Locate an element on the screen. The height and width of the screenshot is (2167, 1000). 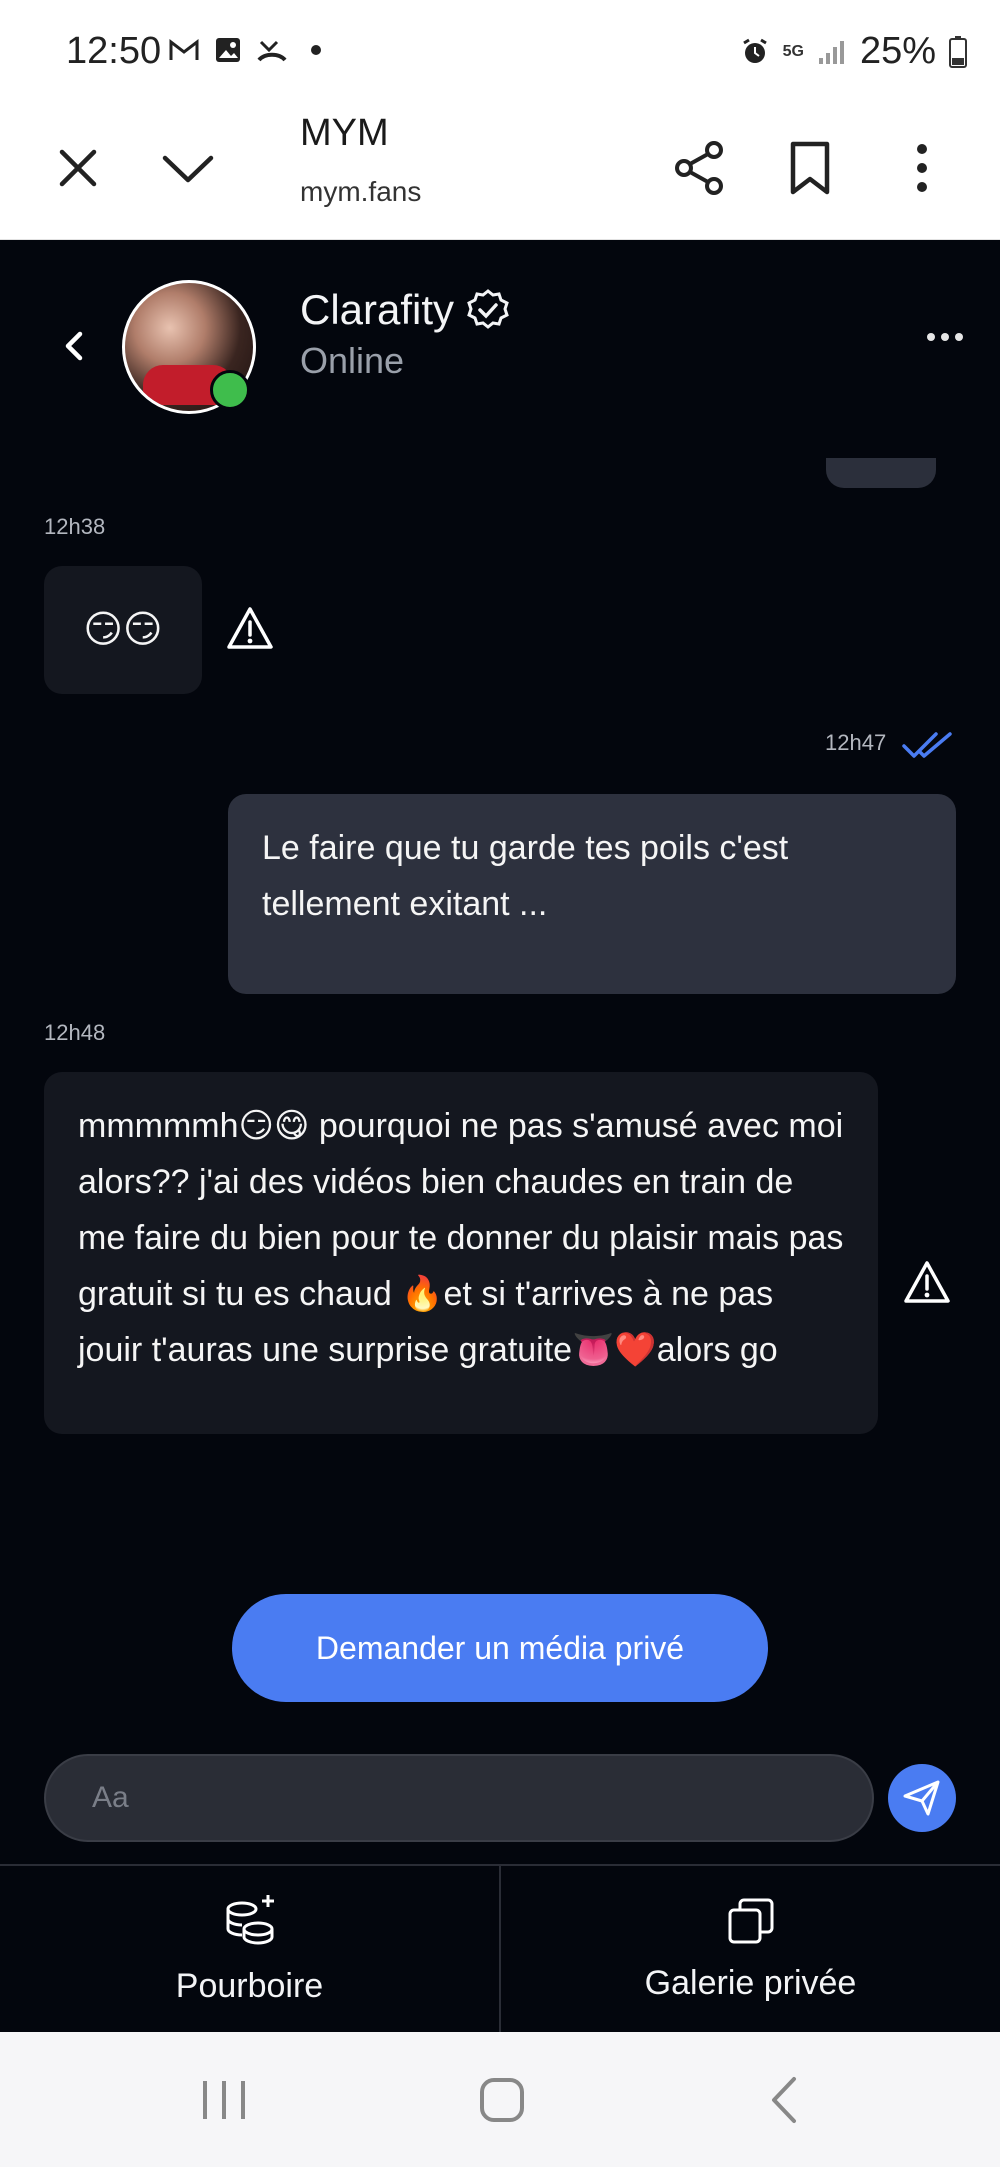
request-private-media-button: Demander un média privé is located at coordinates (500, 1648).